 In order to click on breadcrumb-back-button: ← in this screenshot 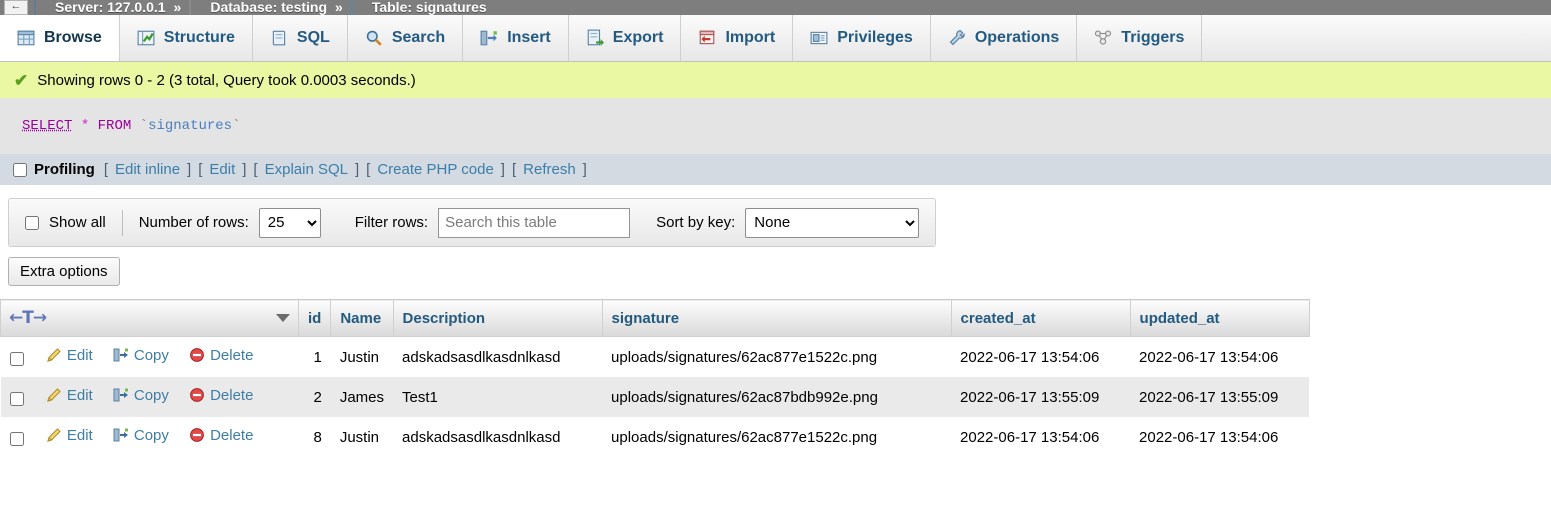, I will do `click(16, 7)`.